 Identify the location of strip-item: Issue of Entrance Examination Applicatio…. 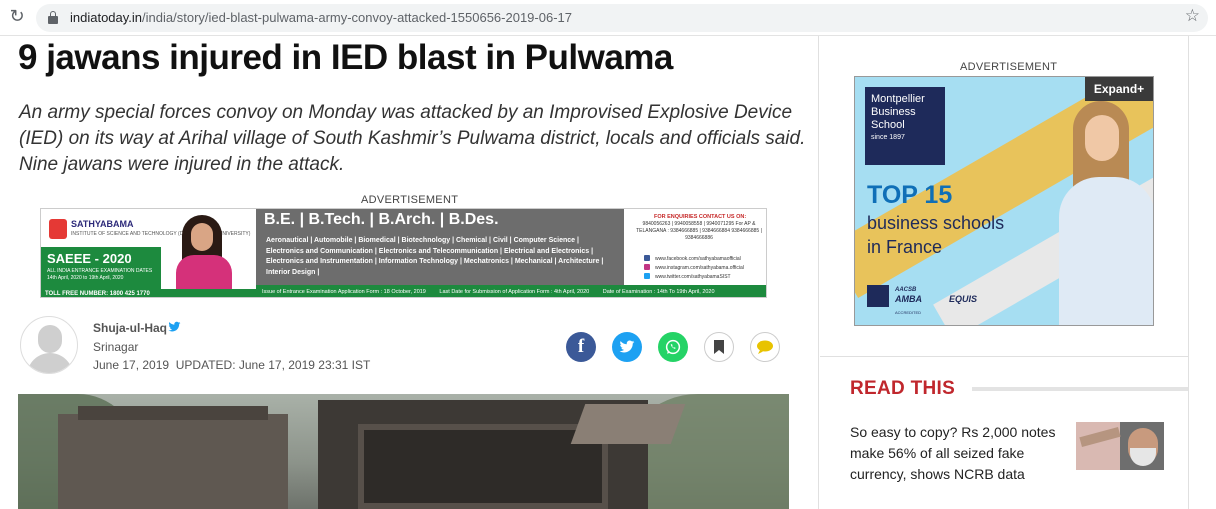
(344, 292).